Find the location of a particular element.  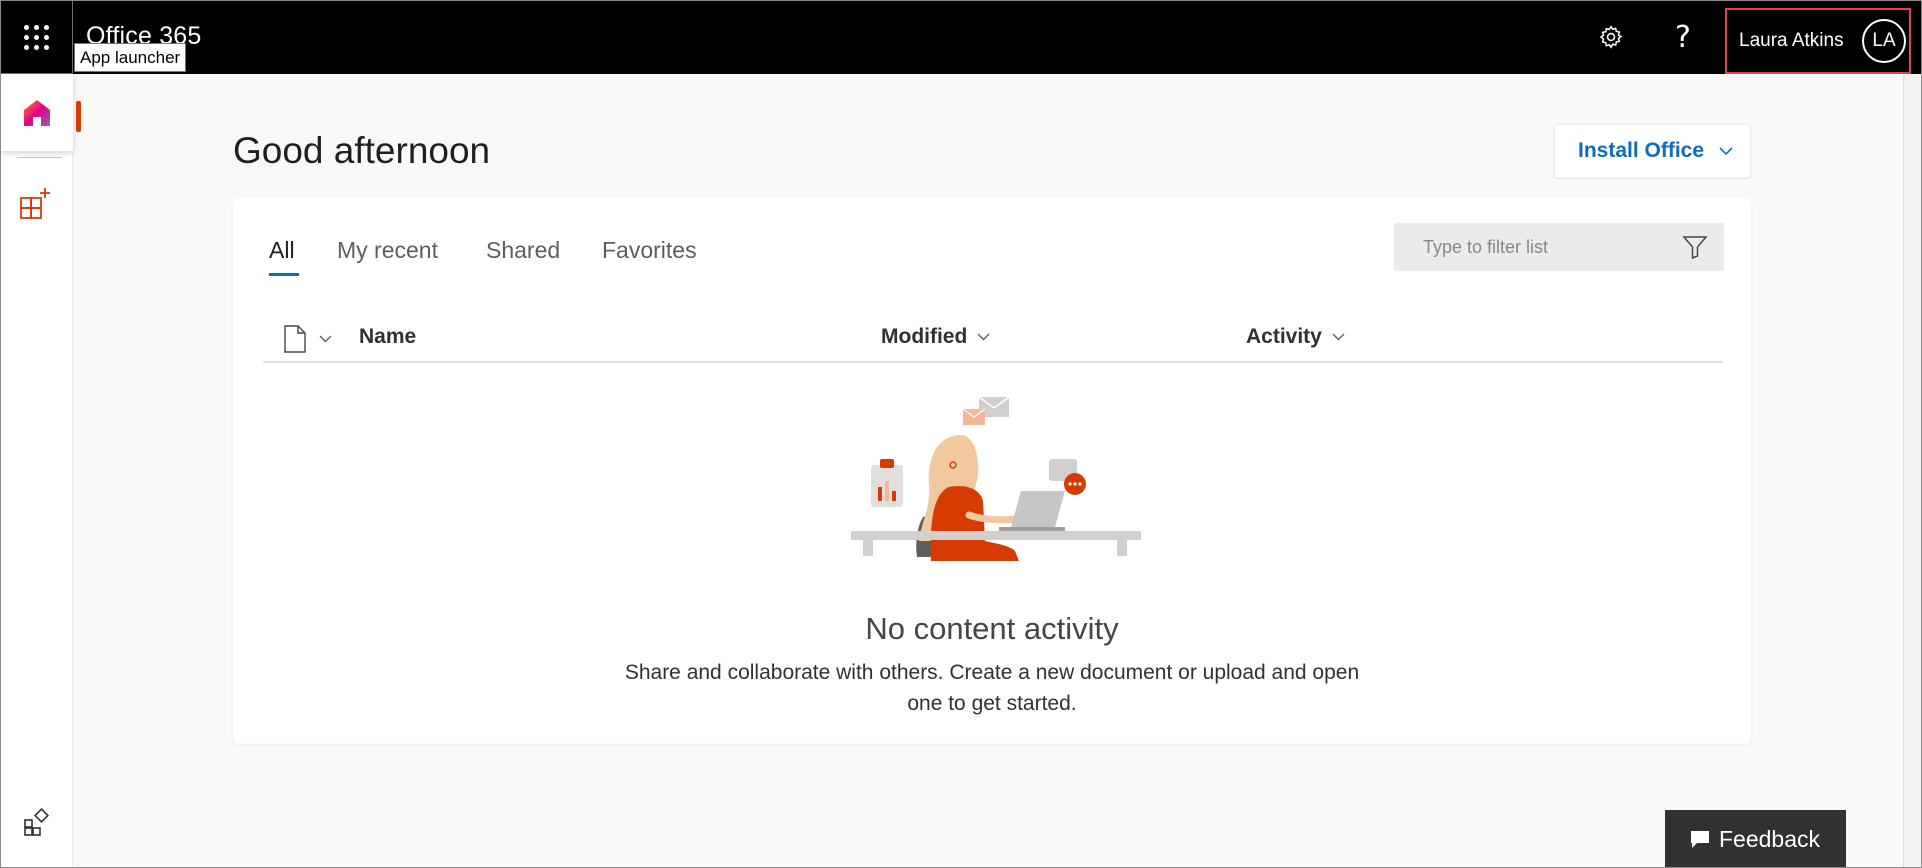

rail-item-home is located at coordinates (36, 112).